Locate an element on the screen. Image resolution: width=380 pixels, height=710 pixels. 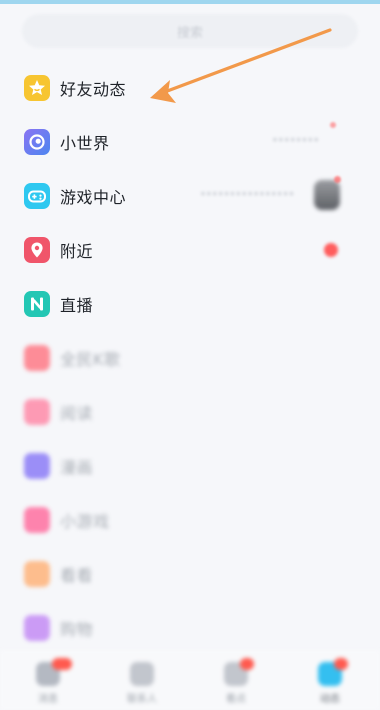
bottom-tab-bar: 消息 联系人 看点 动态 is located at coordinates (190, 680).